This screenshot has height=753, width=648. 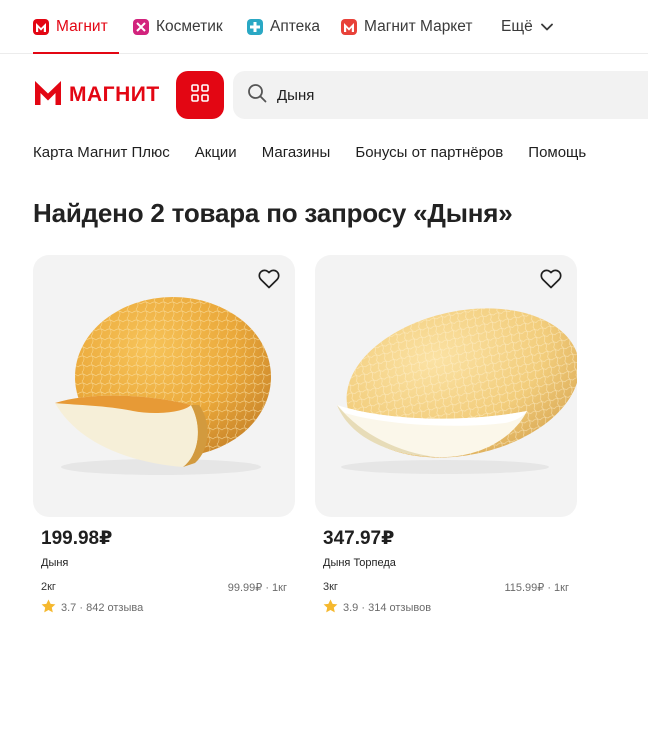 What do you see at coordinates (76, 53) in the screenshot?
I see `active-tab-indicator` at bounding box center [76, 53].